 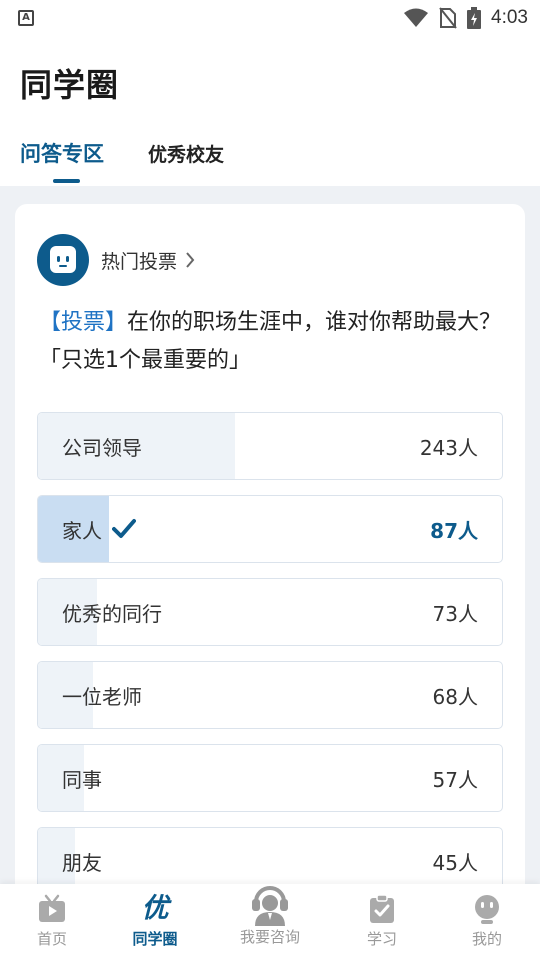 What do you see at coordinates (270, 695) in the screenshot?
I see `poll-option: 一位老师 68人` at bounding box center [270, 695].